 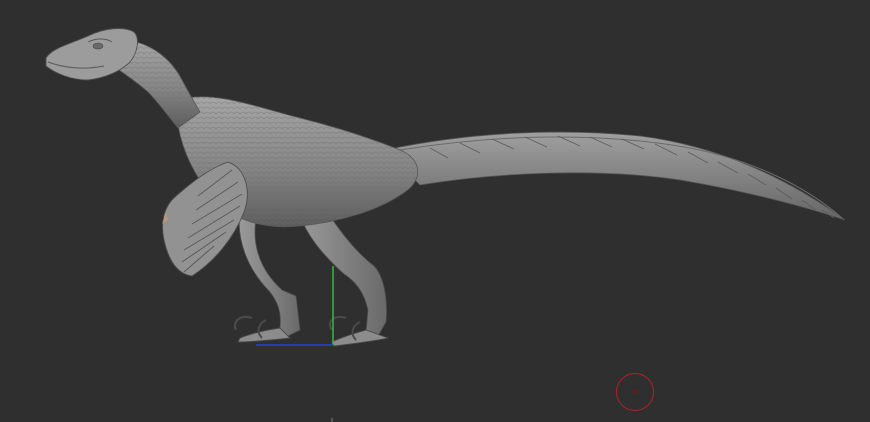 I want to click on viewport-tick-mark, so click(x=332, y=420).